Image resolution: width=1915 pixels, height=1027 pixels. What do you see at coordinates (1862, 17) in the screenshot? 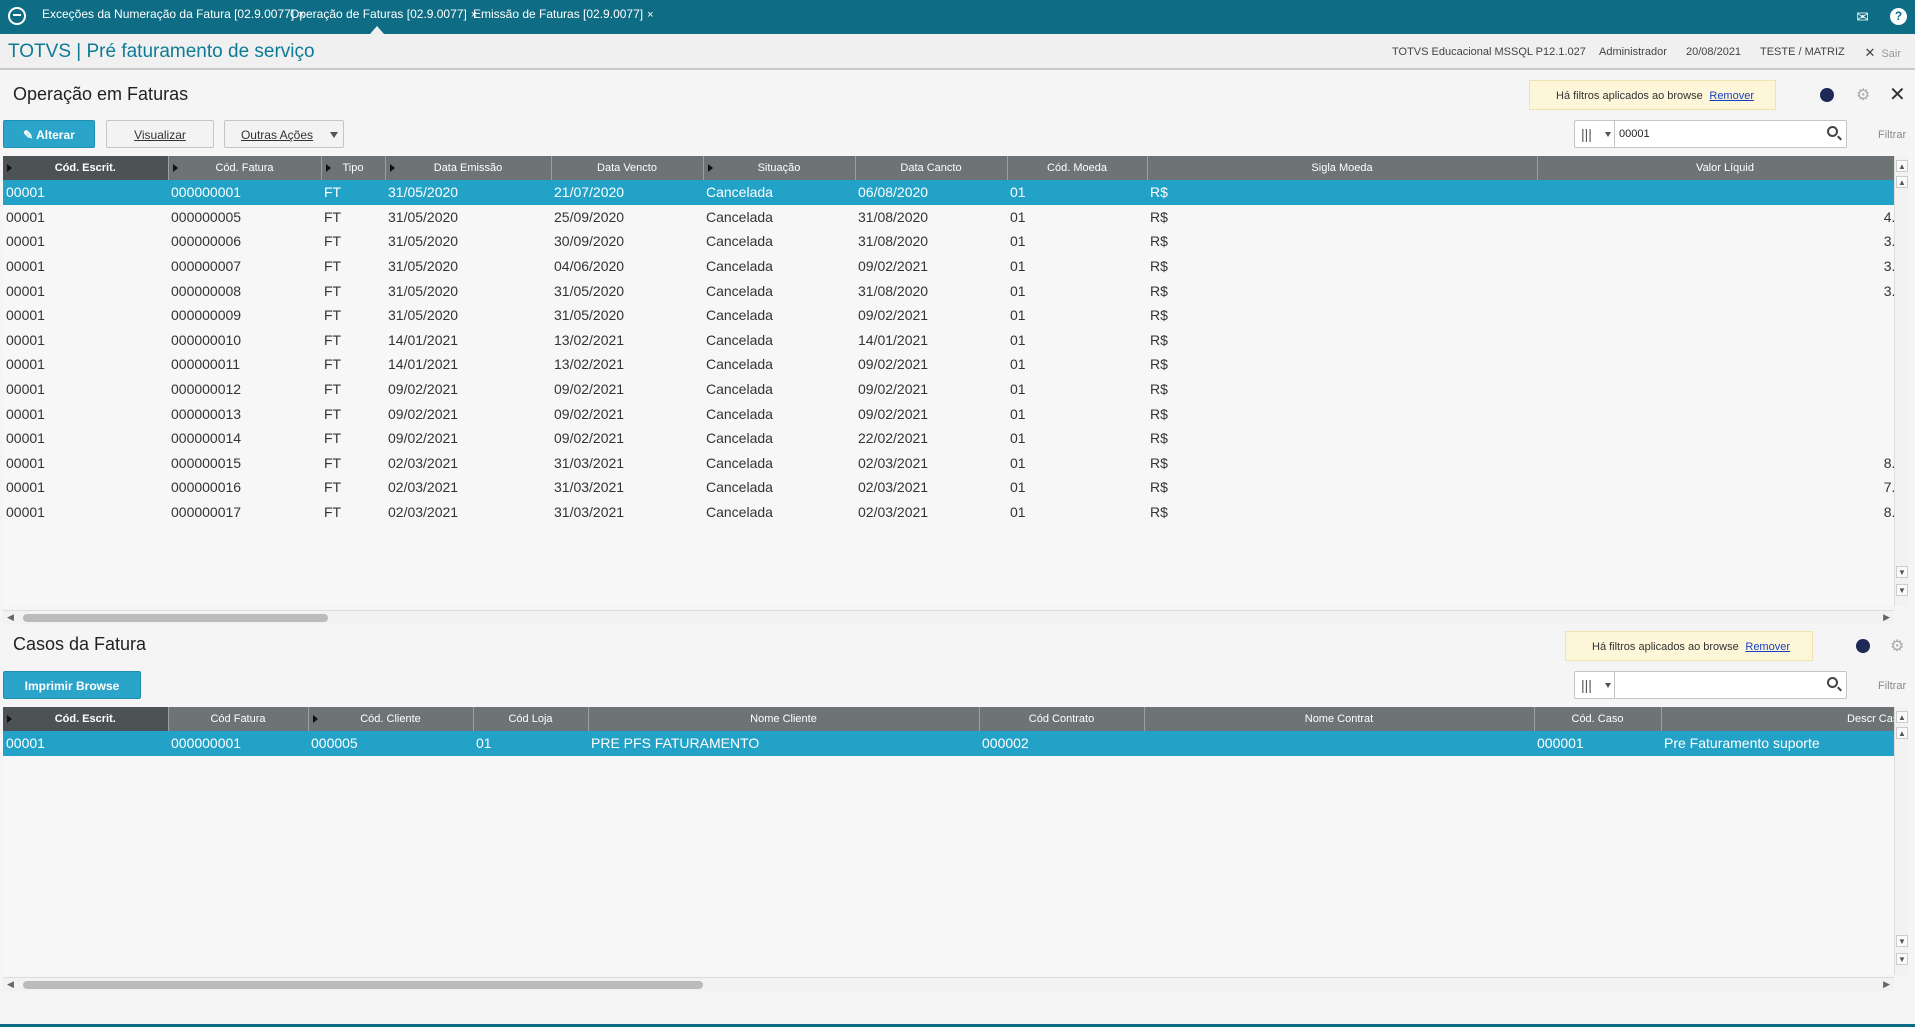
I see `mail-icon: ✉` at bounding box center [1862, 17].